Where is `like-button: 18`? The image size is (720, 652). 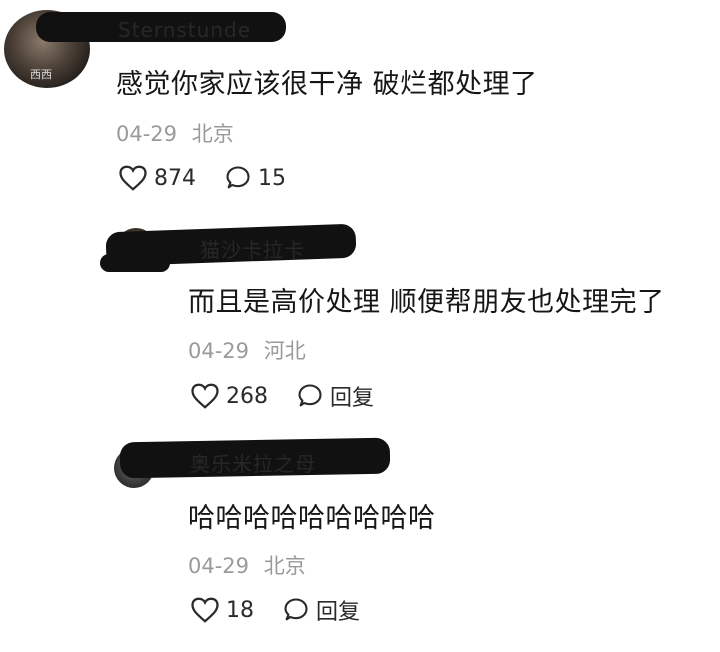
like-button: 18 is located at coordinates (222, 610).